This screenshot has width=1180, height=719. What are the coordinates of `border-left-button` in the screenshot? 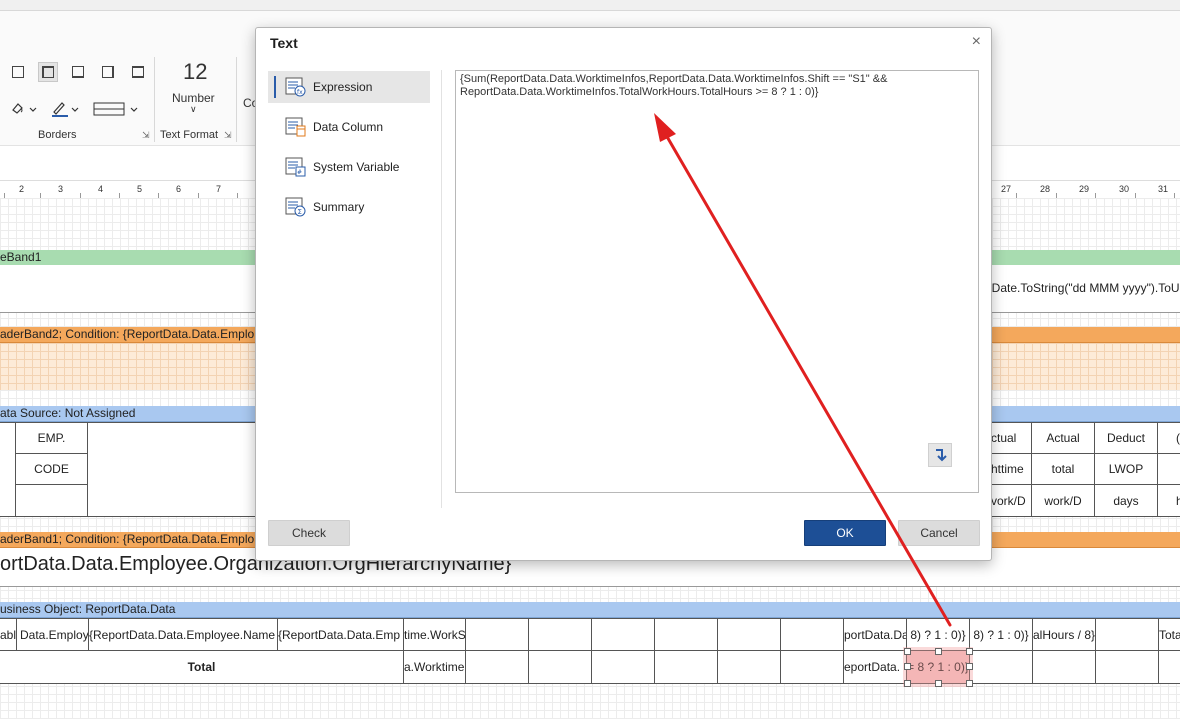 It's located at (108, 72).